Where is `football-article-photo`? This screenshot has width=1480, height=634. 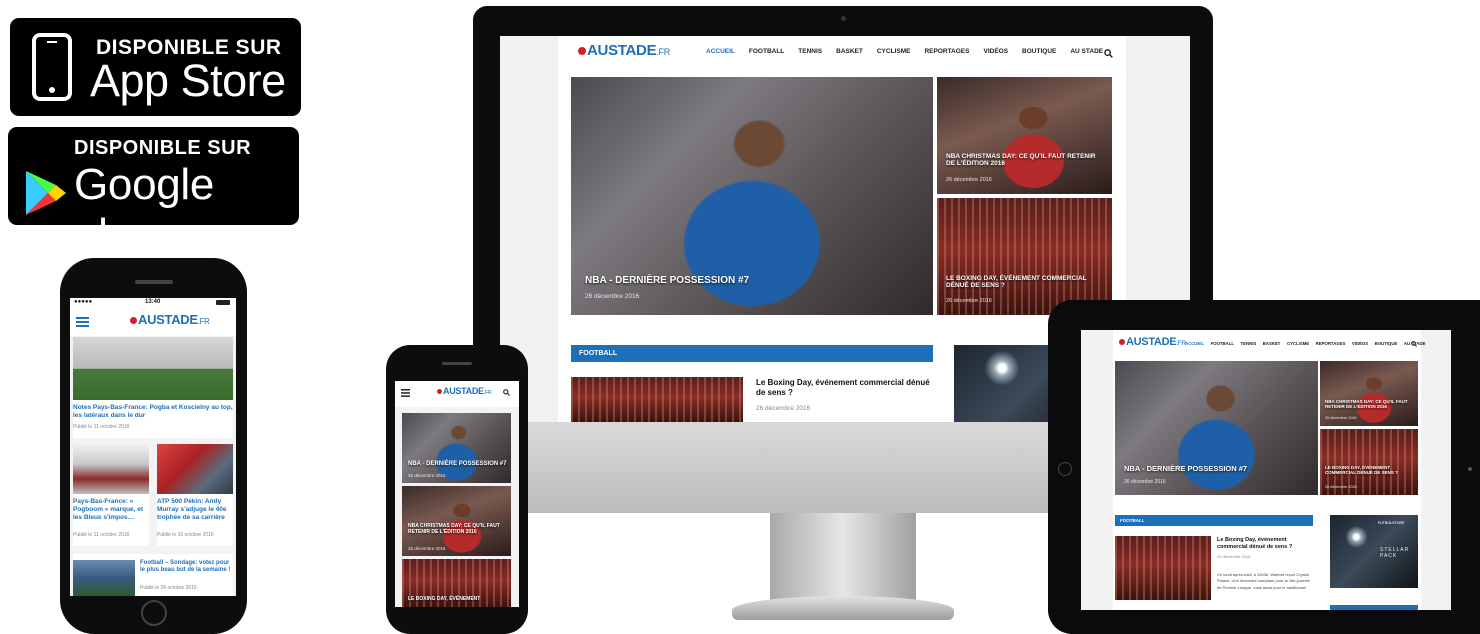
football-article-photo is located at coordinates (657, 399).